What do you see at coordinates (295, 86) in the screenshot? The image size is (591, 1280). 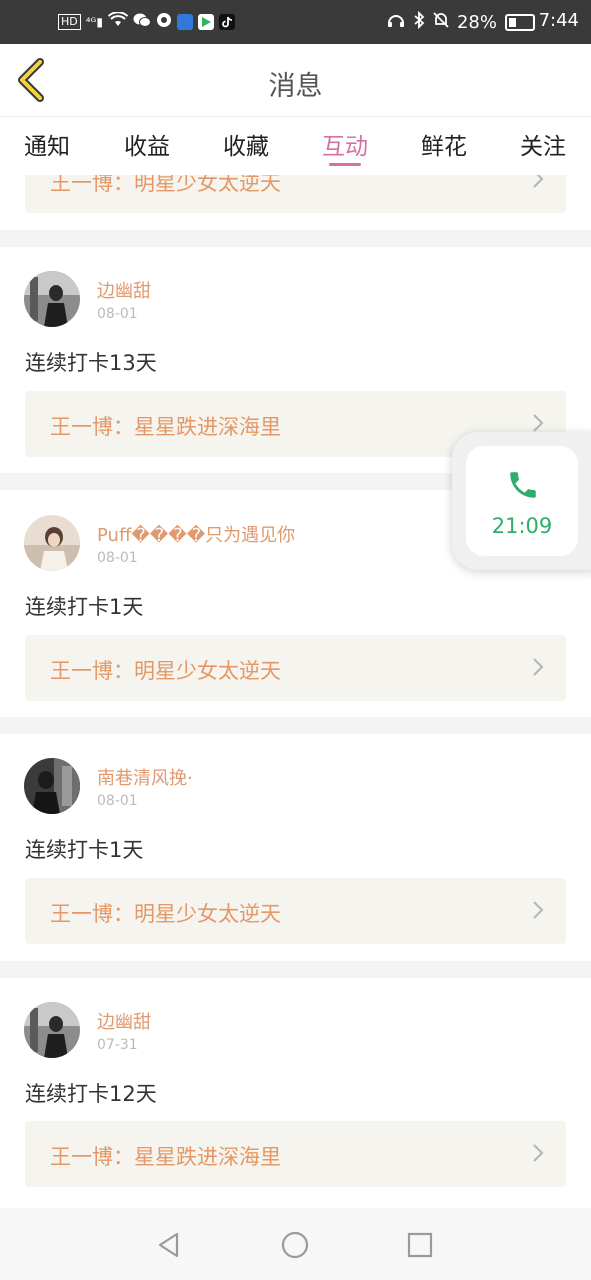 I see `page-title: 消息` at bounding box center [295, 86].